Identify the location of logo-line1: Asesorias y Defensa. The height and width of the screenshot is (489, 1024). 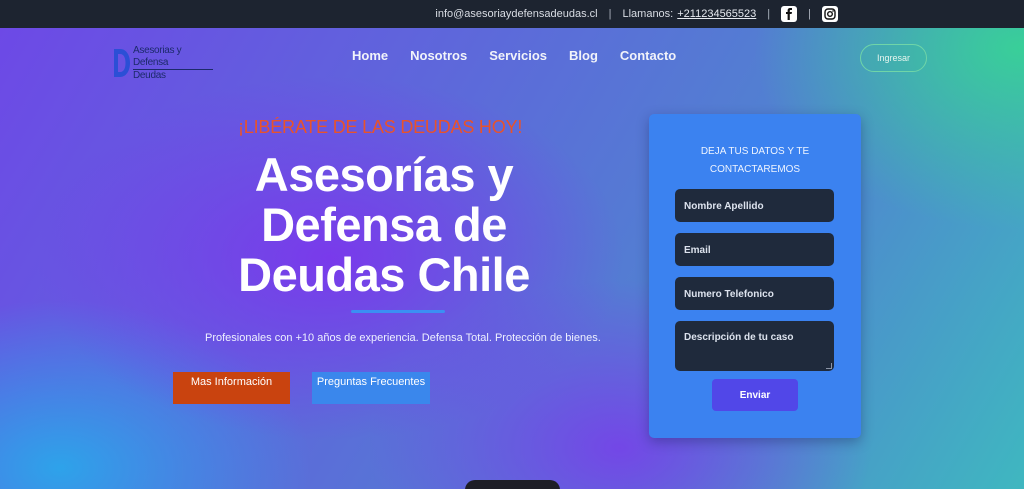
(173, 57).